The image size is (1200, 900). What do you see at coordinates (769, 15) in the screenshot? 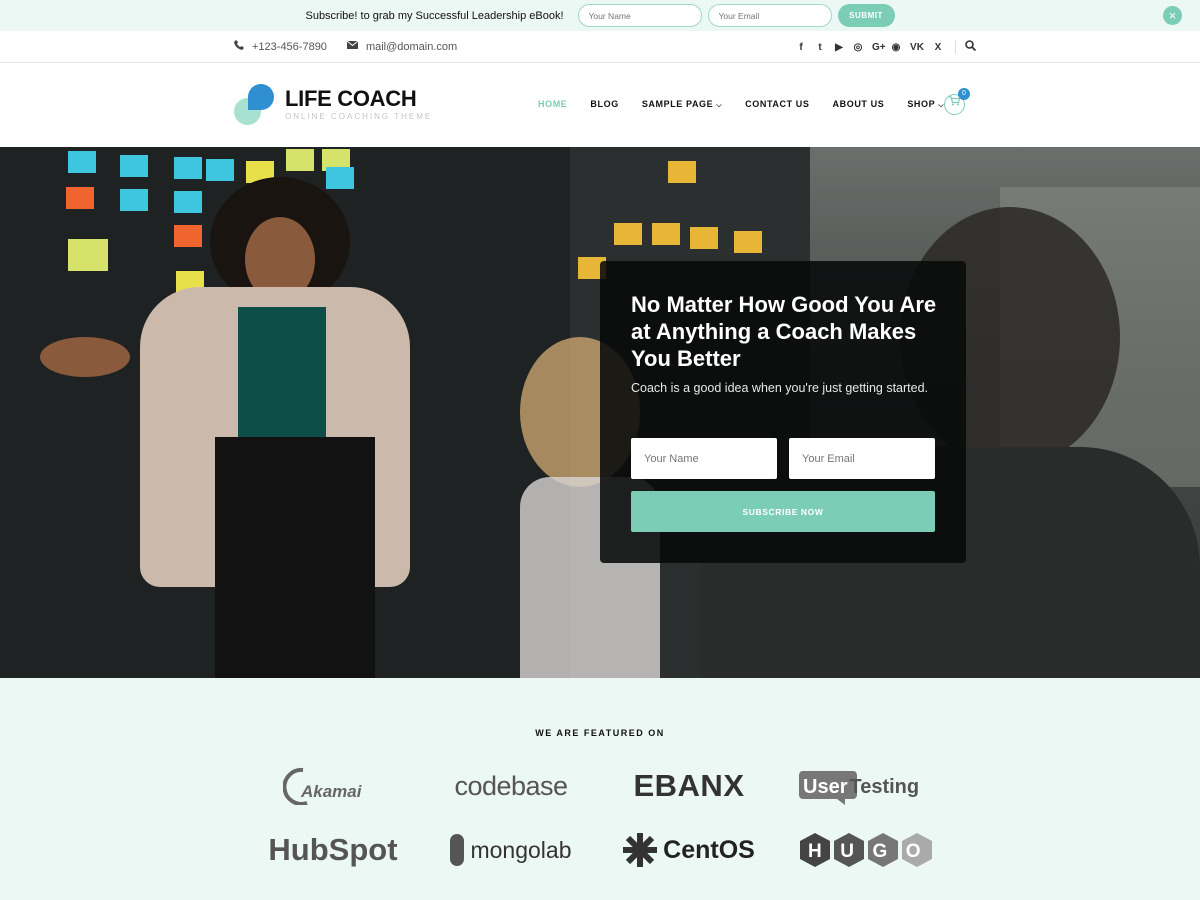
I see `notice-email-input` at bounding box center [769, 15].